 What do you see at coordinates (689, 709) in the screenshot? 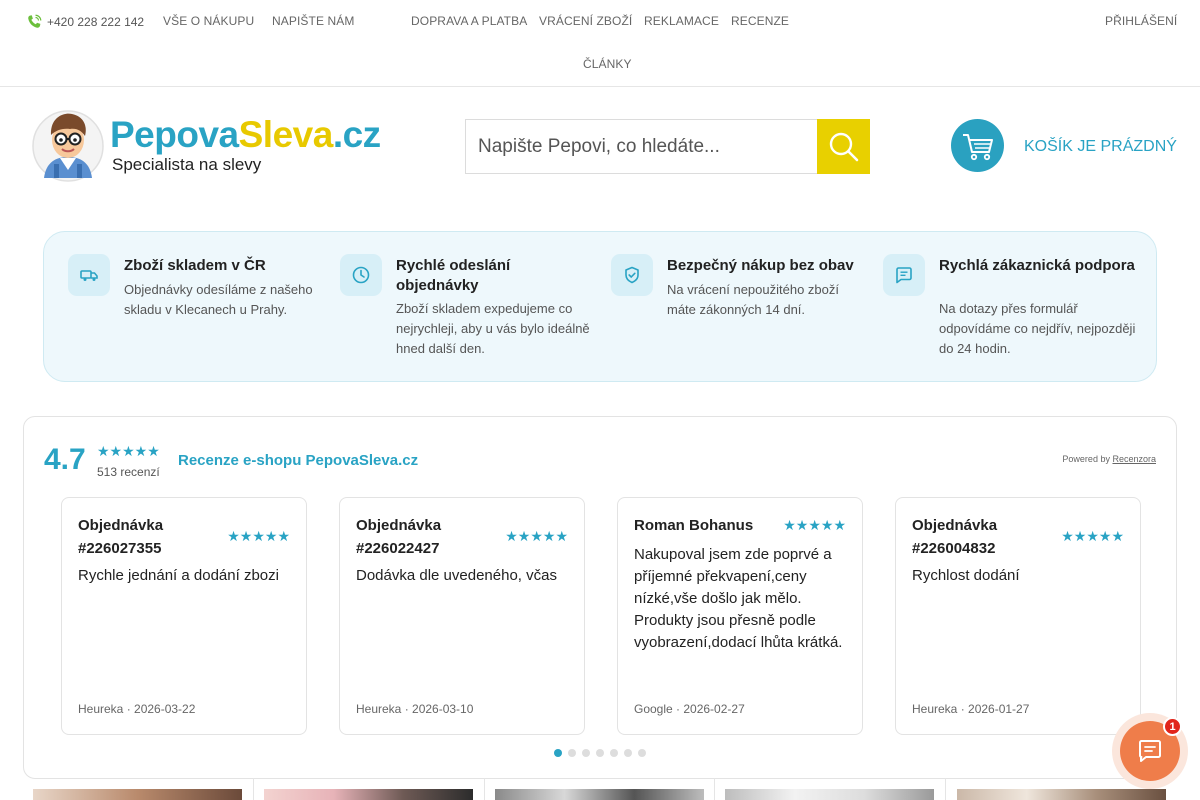
I see `review-meta: Google · 2026-02-27` at bounding box center [689, 709].